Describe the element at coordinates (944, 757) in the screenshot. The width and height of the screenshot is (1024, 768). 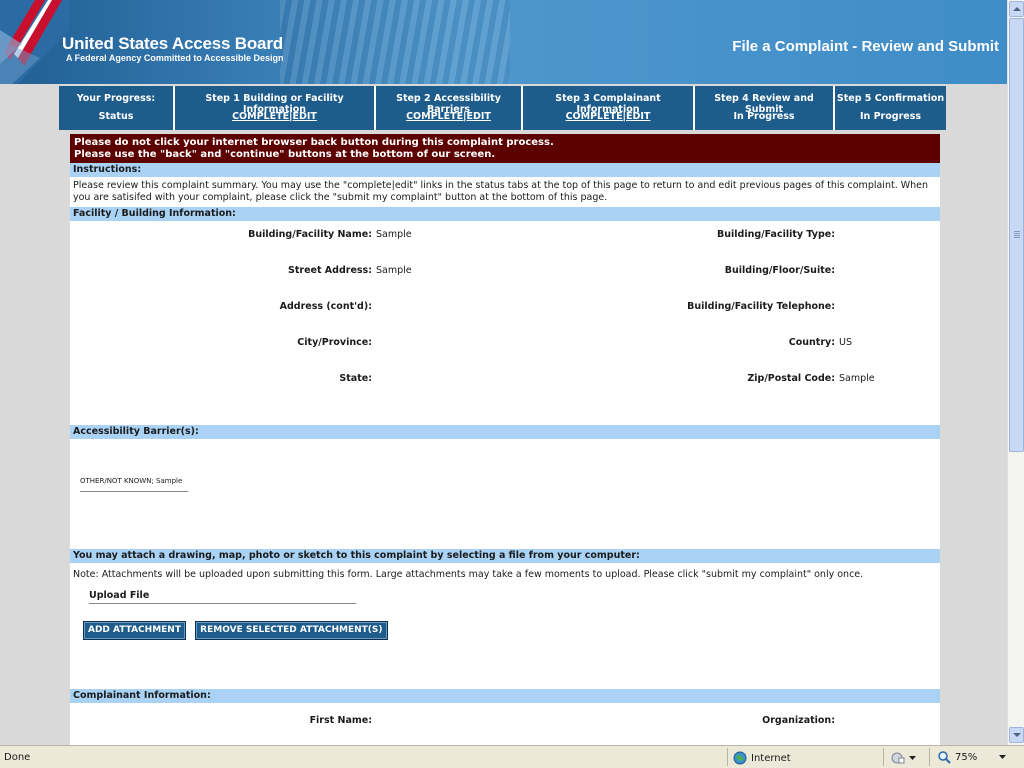
I see `zoom-icon` at that location.